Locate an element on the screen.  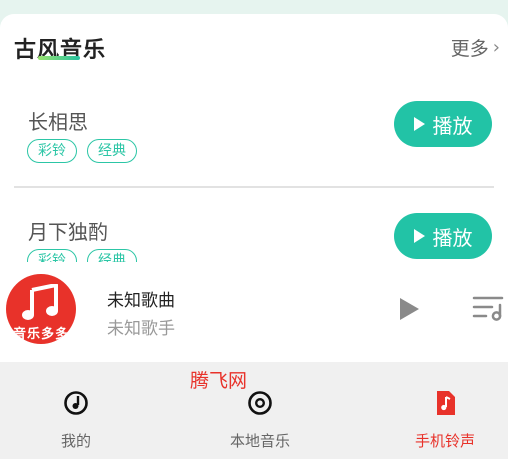
chevron-right-icon: › is located at coordinates (496, 47).